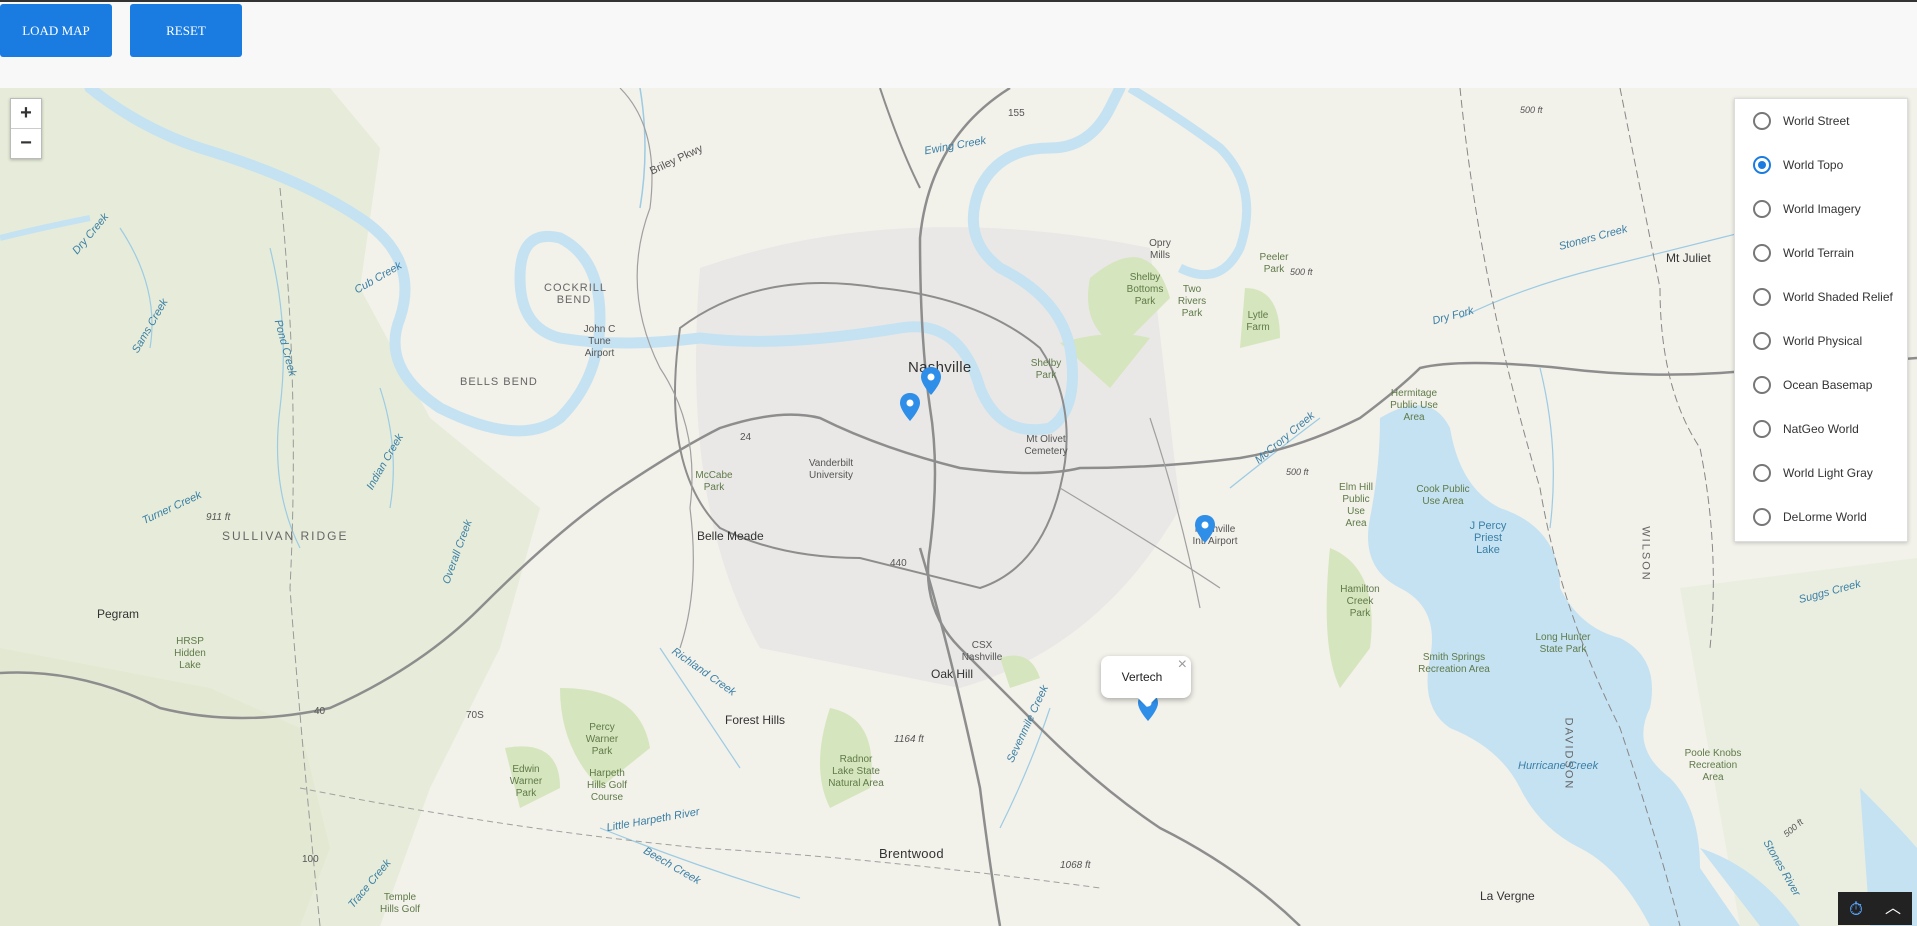 Image resolution: width=1917 pixels, height=926 pixels. I want to click on map-label-mt-olivet: Mt Olivet Cemetery, so click(1046, 445).